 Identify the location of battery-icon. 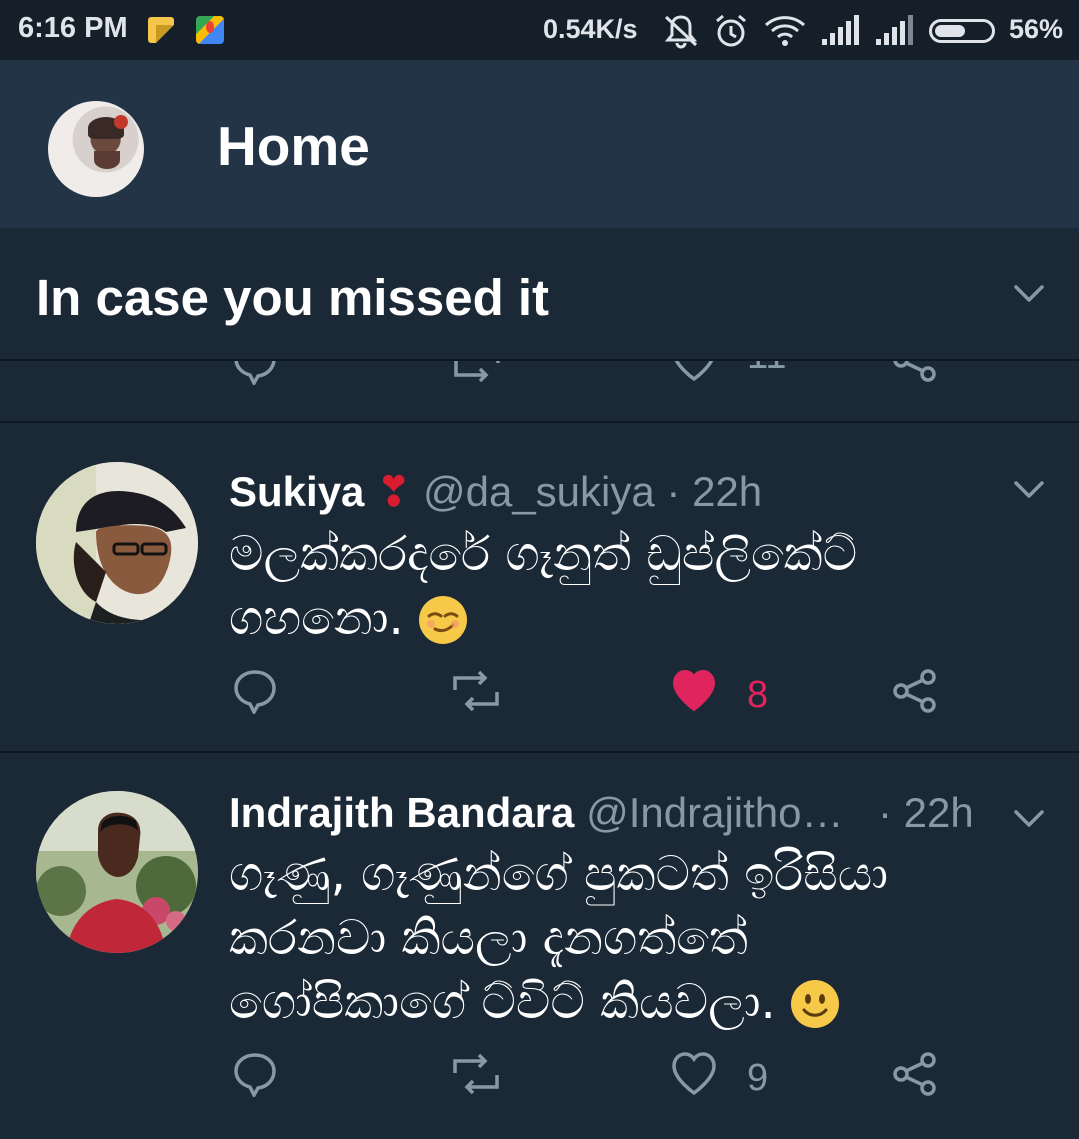
(962, 31).